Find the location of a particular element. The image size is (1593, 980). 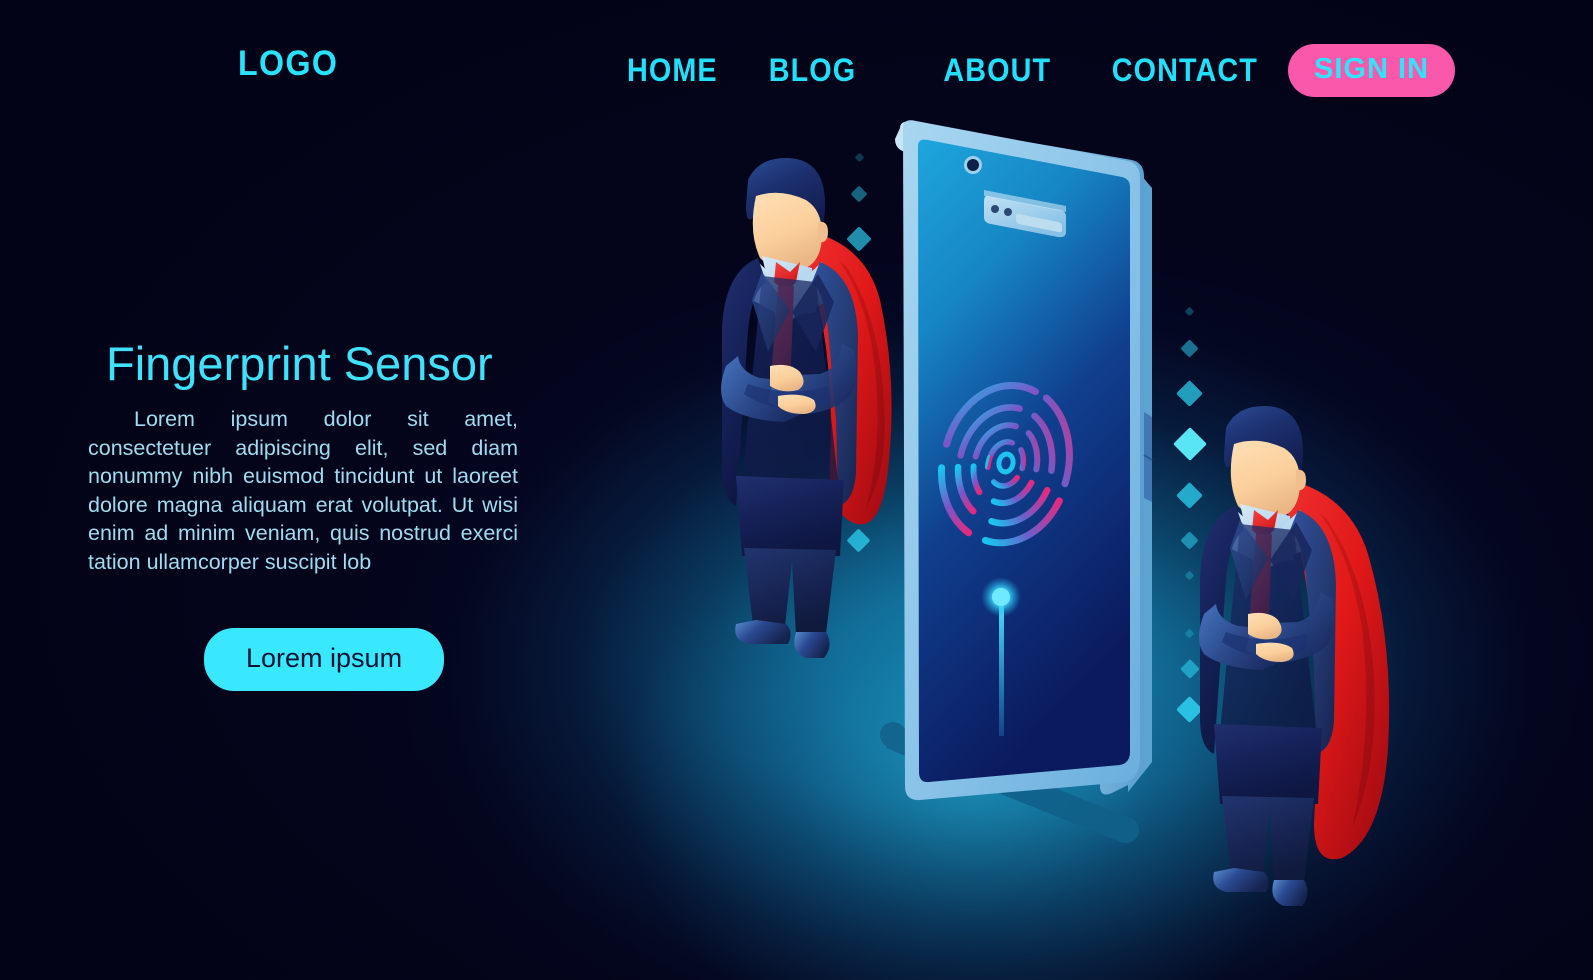

logo: LOGO is located at coordinates (288, 64).